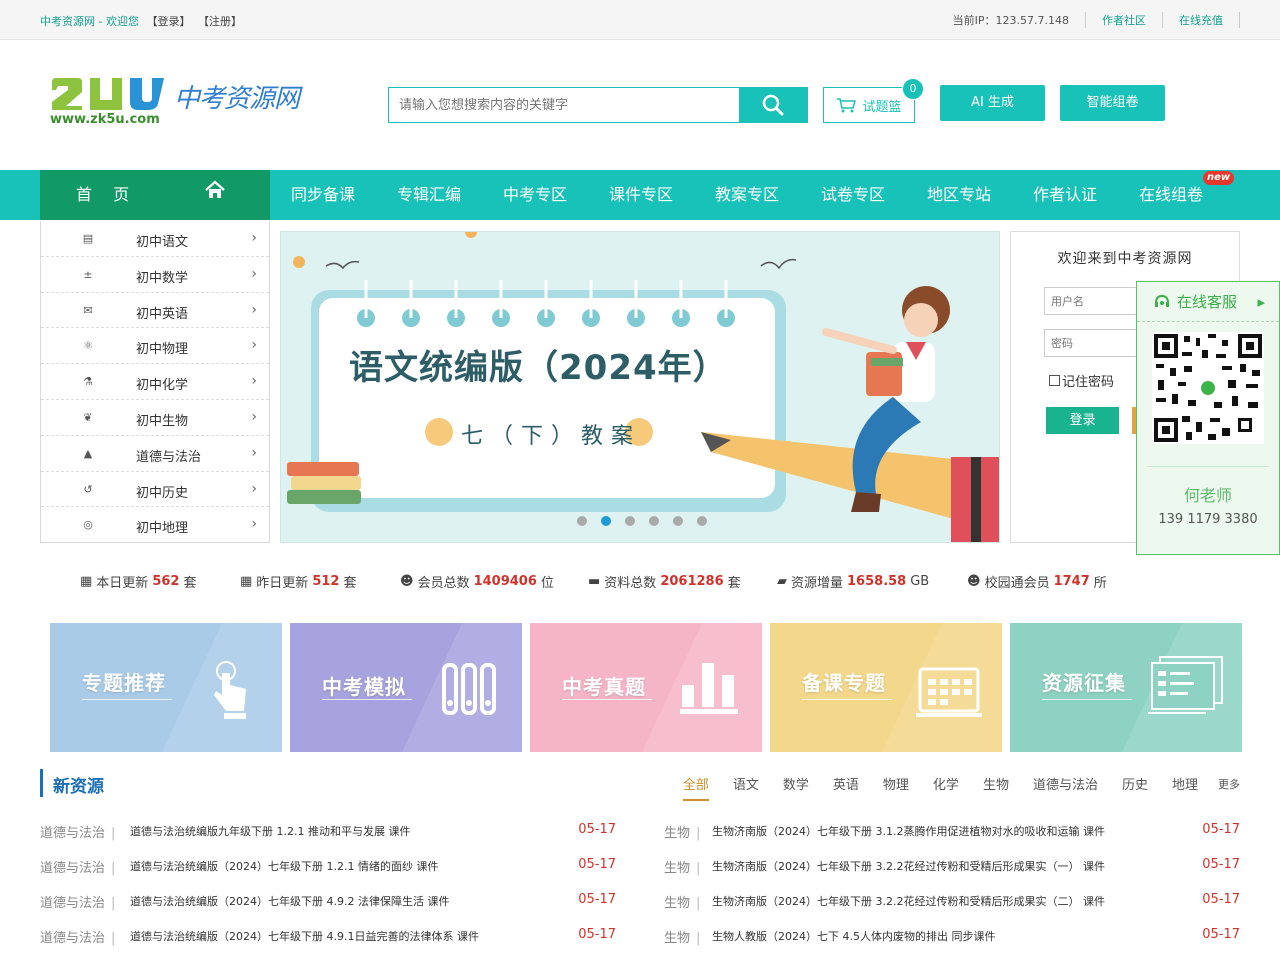 The width and height of the screenshot is (1280, 960). What do you see at coordinates (873, 100) in the screenshot?
I see `question-basket-button: 试题篮 0` at bounding box center [873, 100].